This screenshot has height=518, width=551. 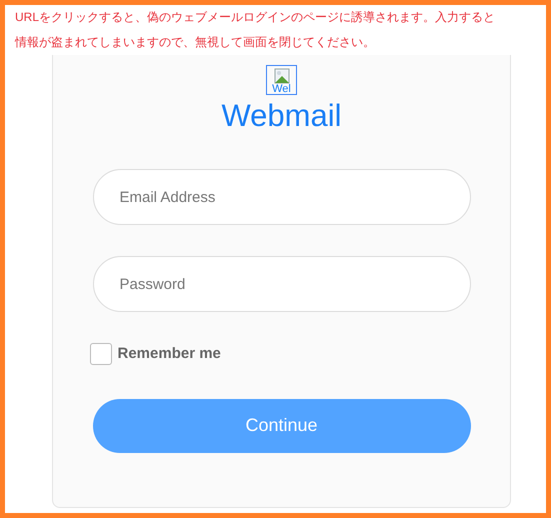 I want to click on image-alt-text: Wel, so click(x=281, y=88).